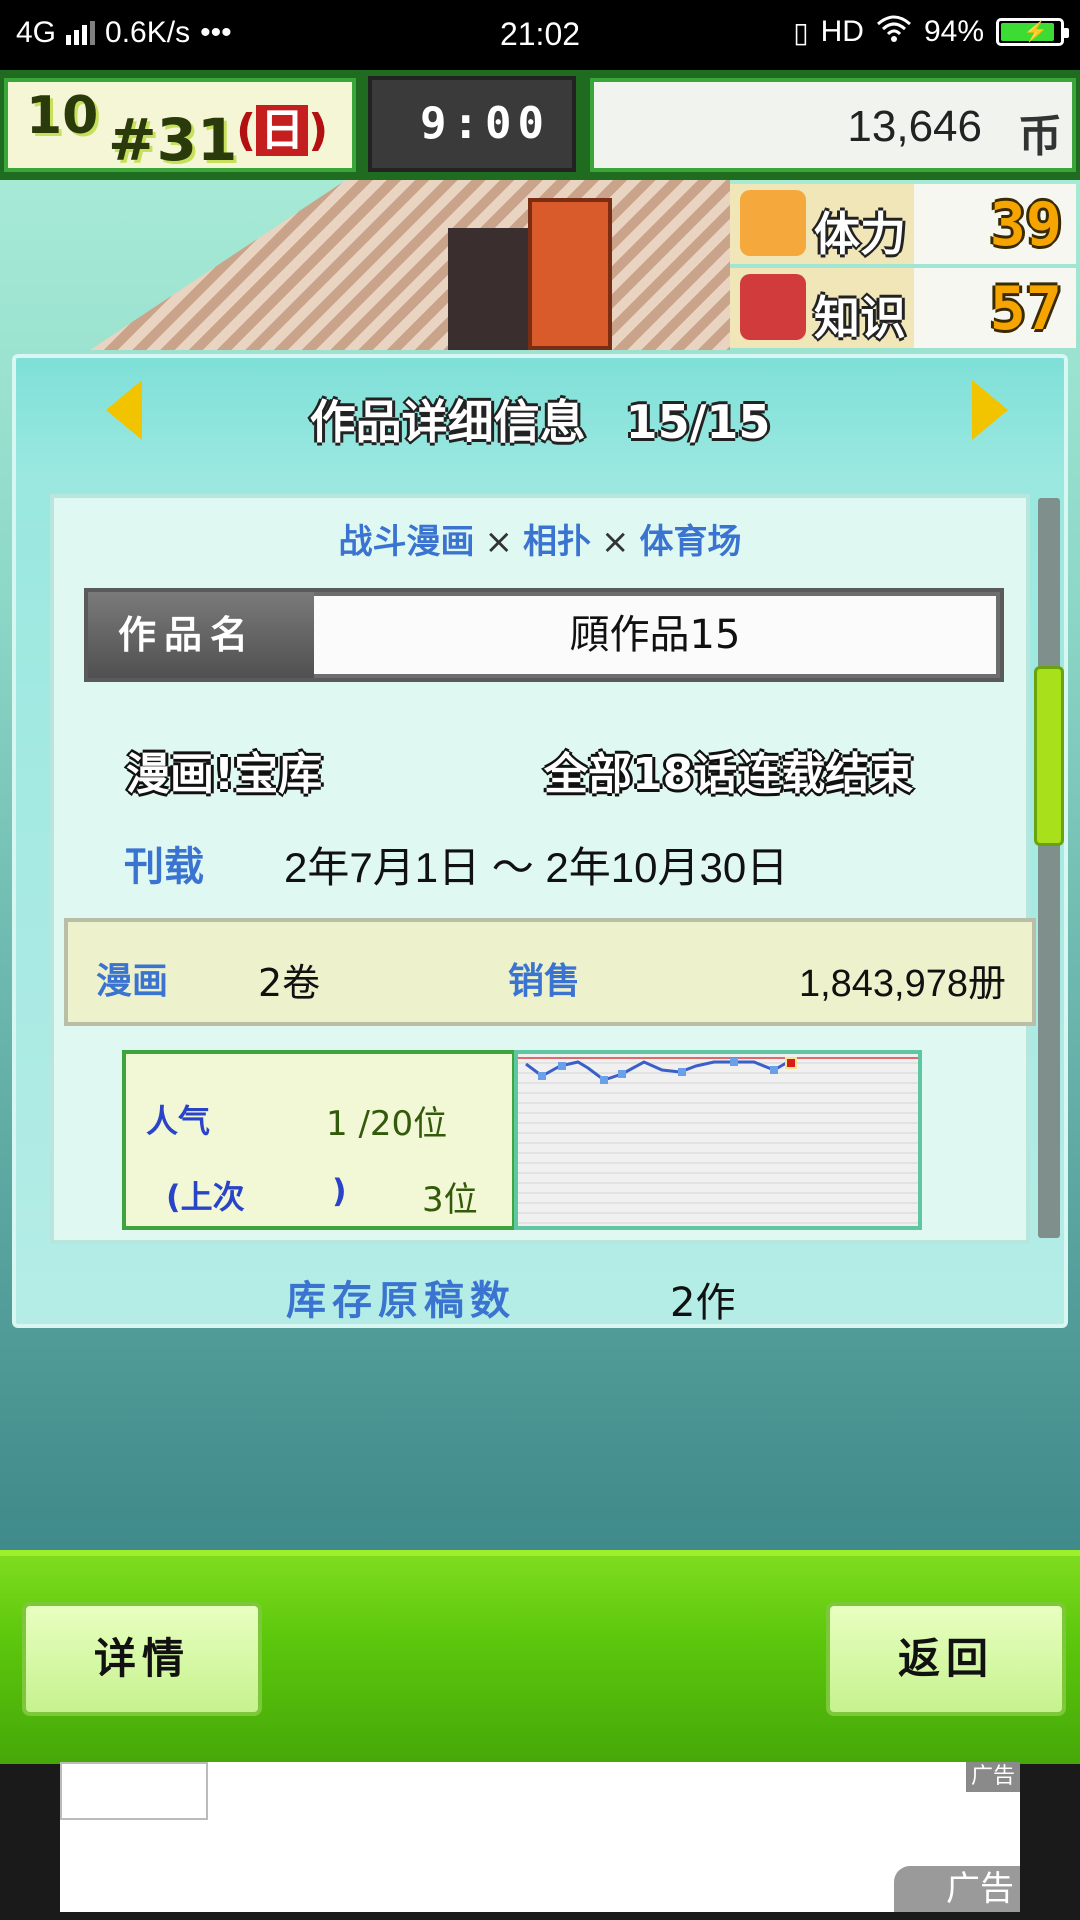  I want to click on volumes-value: 2卷, so click(289, 983).